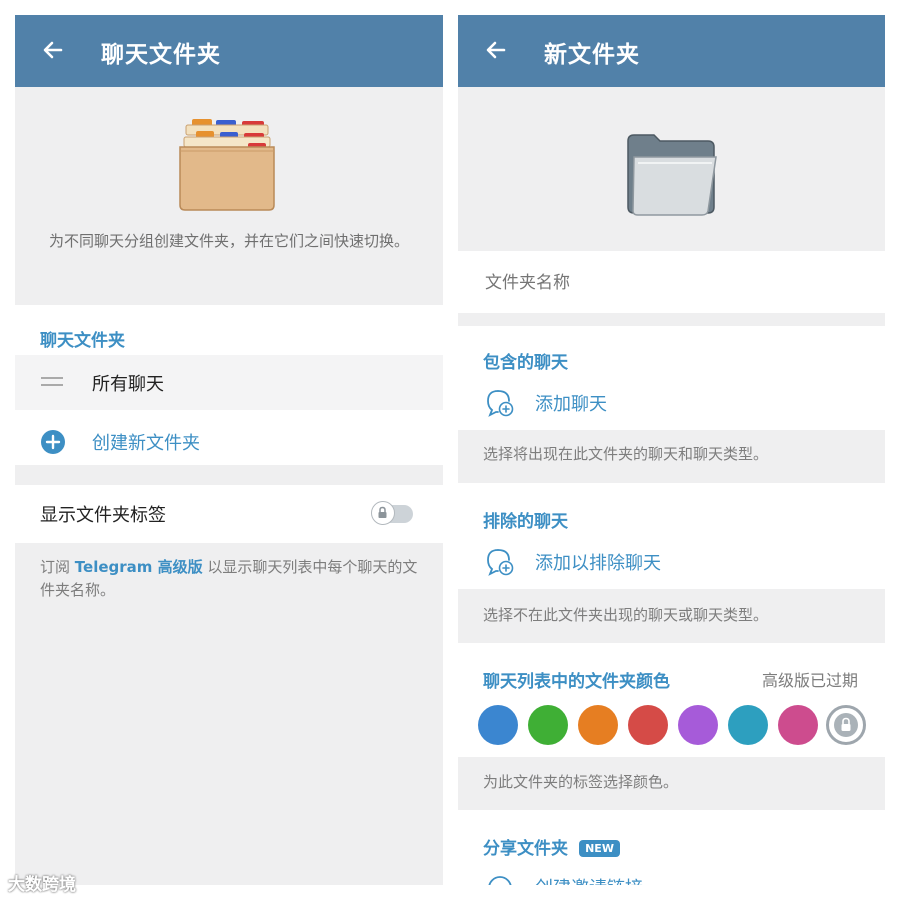 The width and height of the screenshot is (900, 900). Describe the element at coordinates (671, 378) in the screenshot. I see `included-chats-section: 包含的聊天 添加聊天` at that location.